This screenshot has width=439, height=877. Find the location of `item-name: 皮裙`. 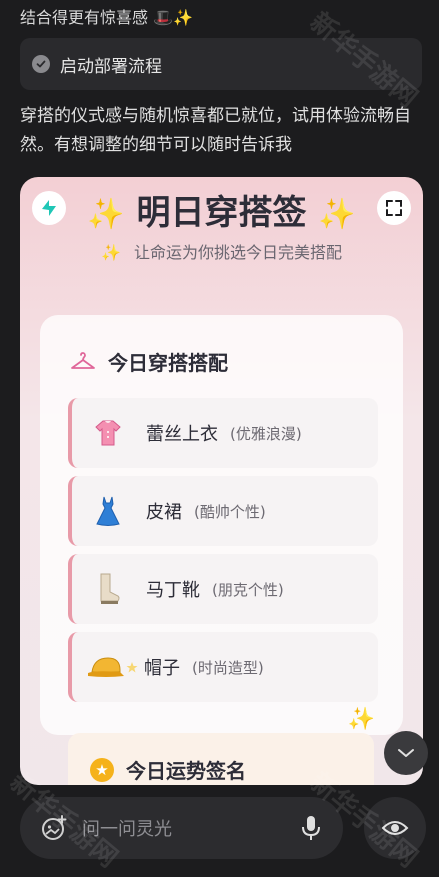

item-name: 皮裙 is located at coordinates (164, 512).